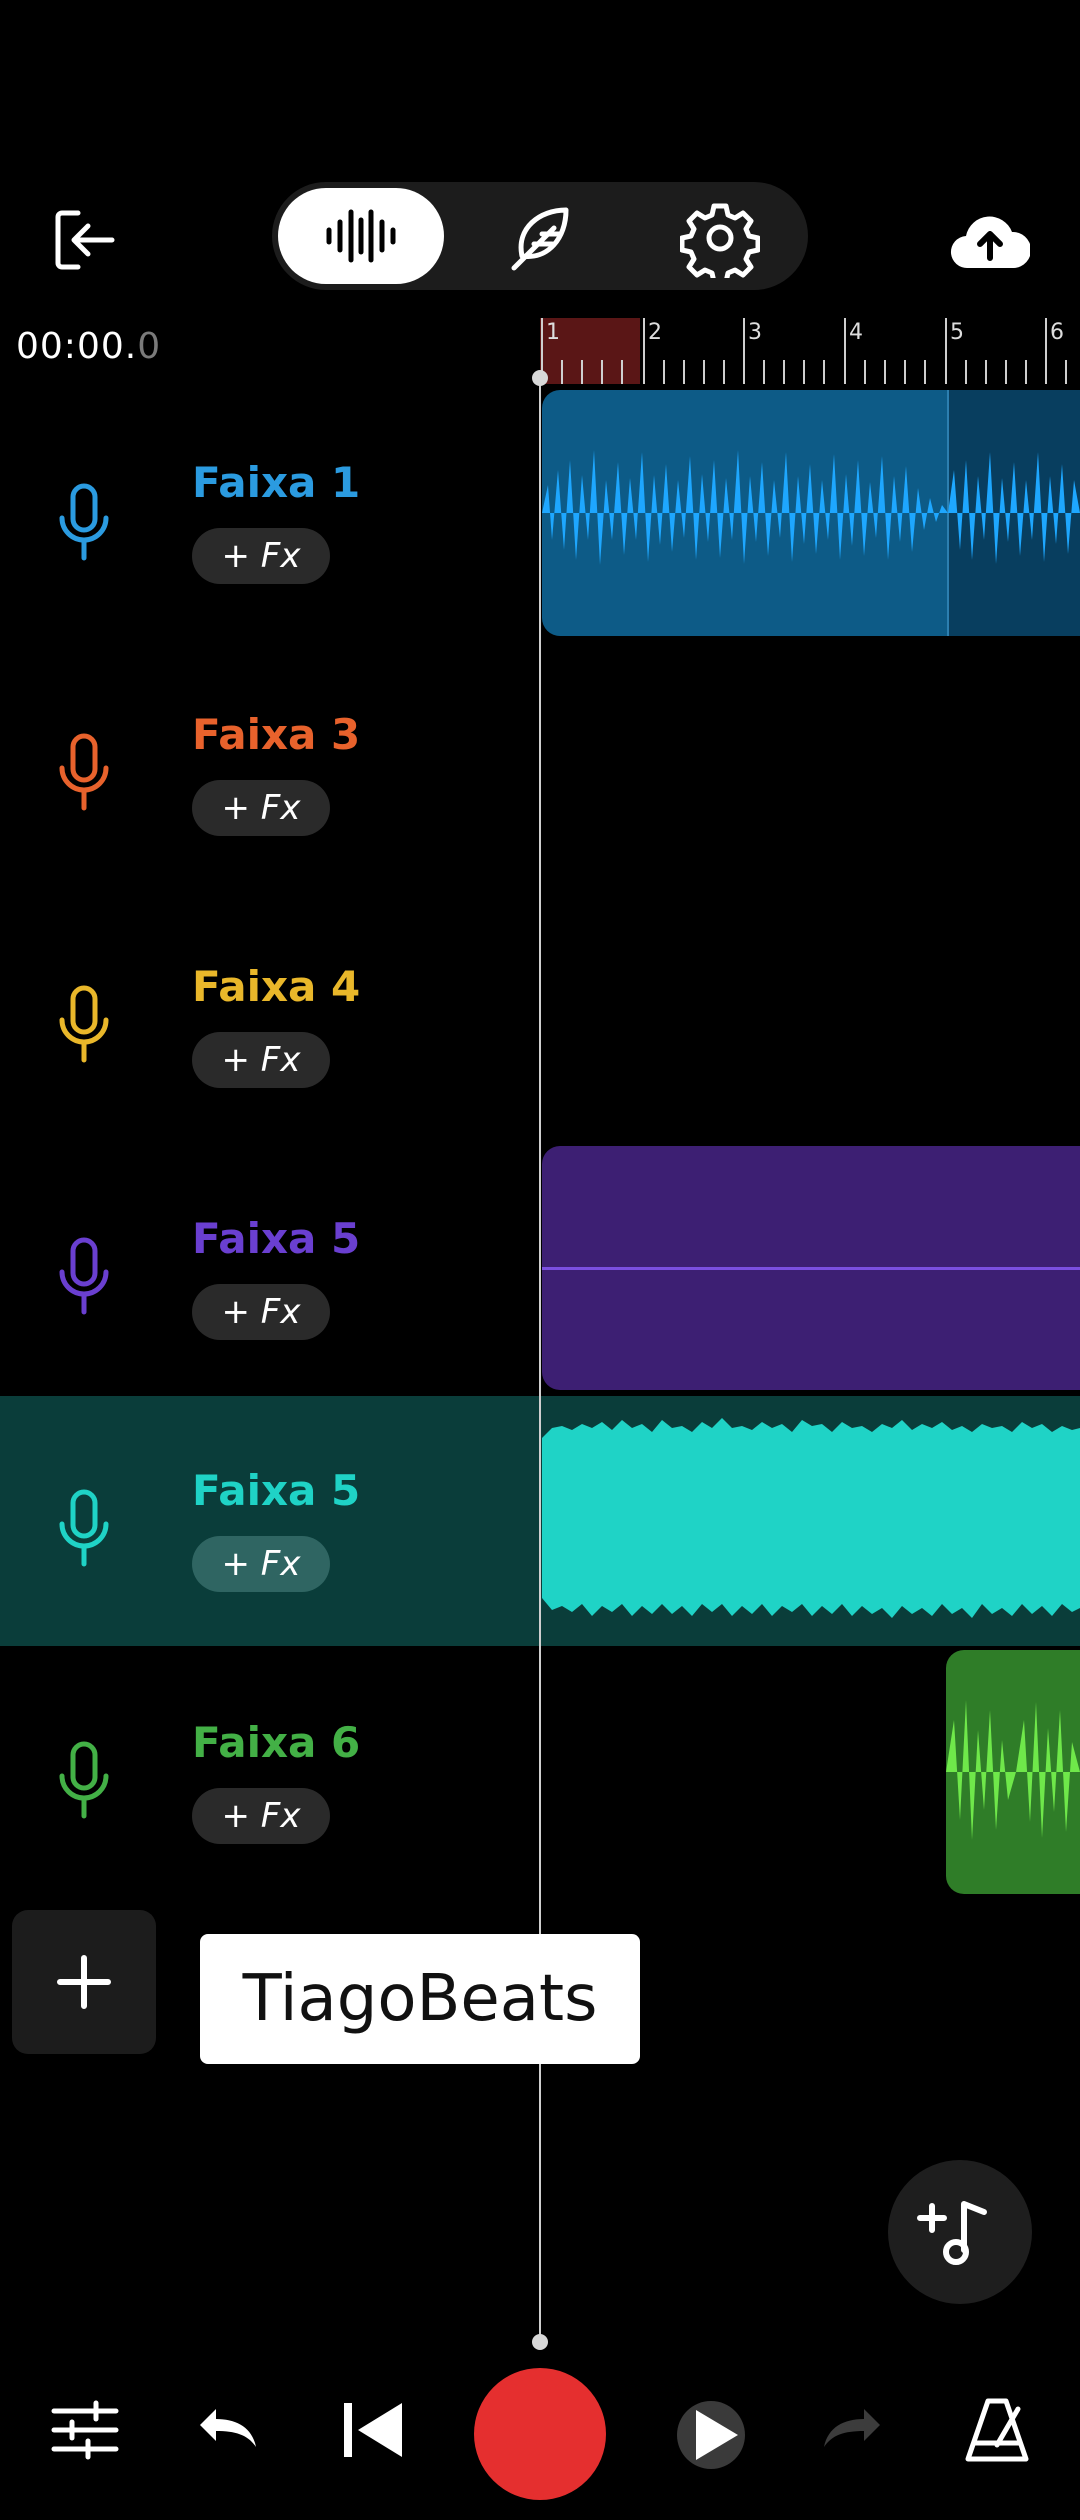 This screenshot has height=2520, width=1080. I want to click on time-display: 00:00.0, so click(88, 346).